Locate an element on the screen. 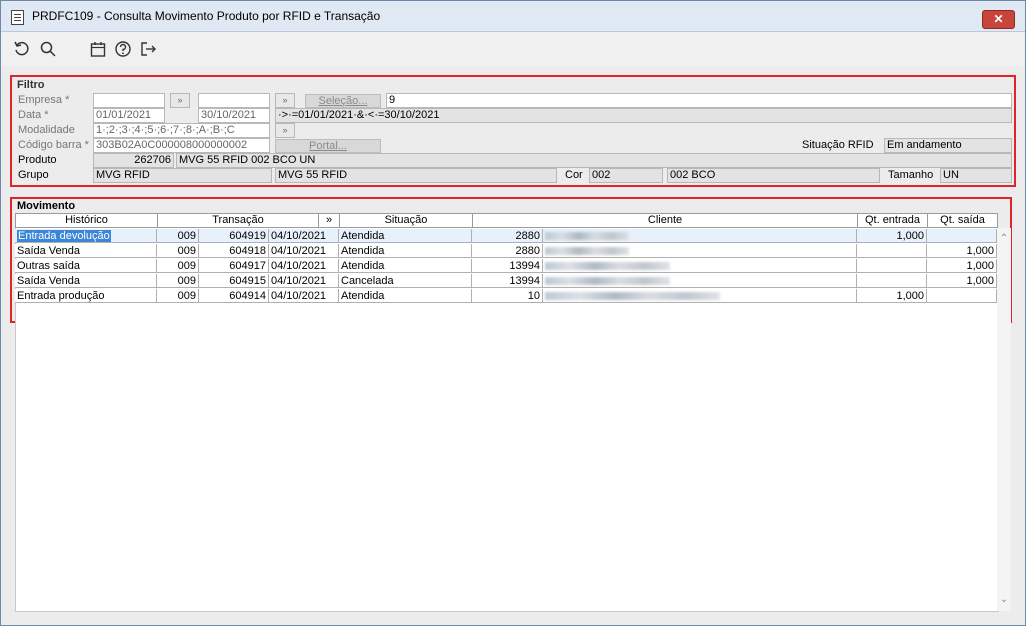 The width and height of the screenshot is (1026, 626). cell-transacao: 604919 is located at coordinates (234, 236).